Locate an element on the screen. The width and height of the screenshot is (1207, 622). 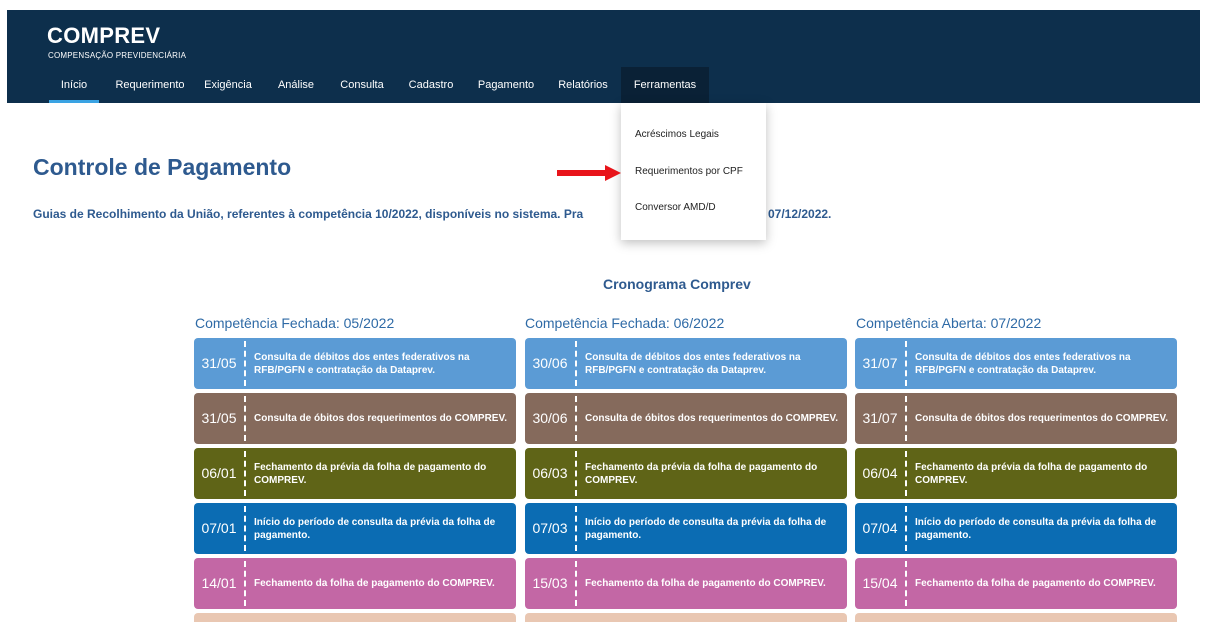
page-title: Controle de Pagamento is located at coordinates (162, 167).